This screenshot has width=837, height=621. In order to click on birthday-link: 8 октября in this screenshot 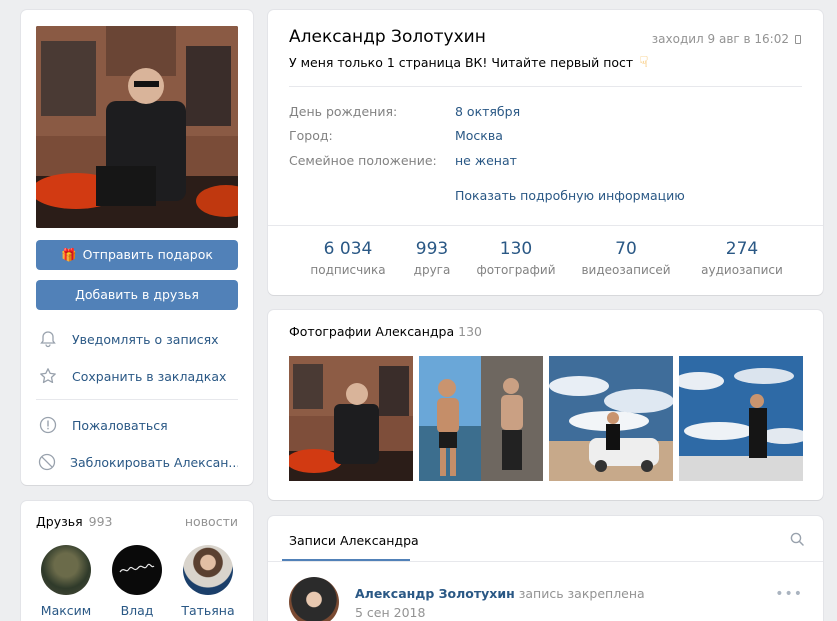, I will do `click(487, 111)`.